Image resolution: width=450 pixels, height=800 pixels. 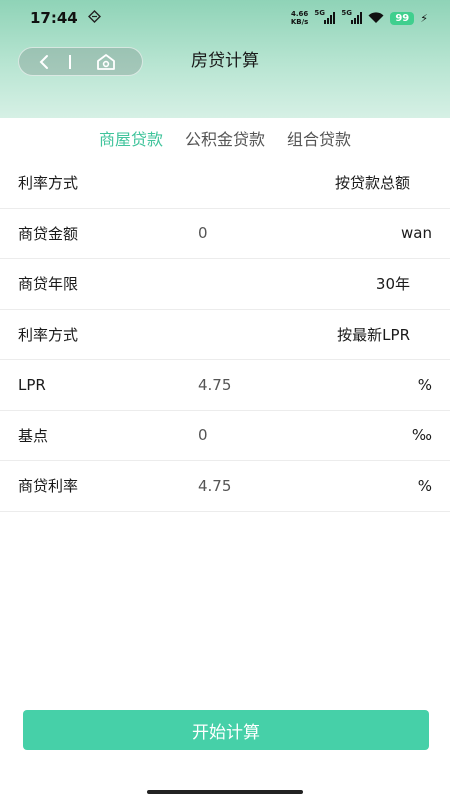 I want to click on signal-sim2-icon: 5G, so click(x=352, y=16).